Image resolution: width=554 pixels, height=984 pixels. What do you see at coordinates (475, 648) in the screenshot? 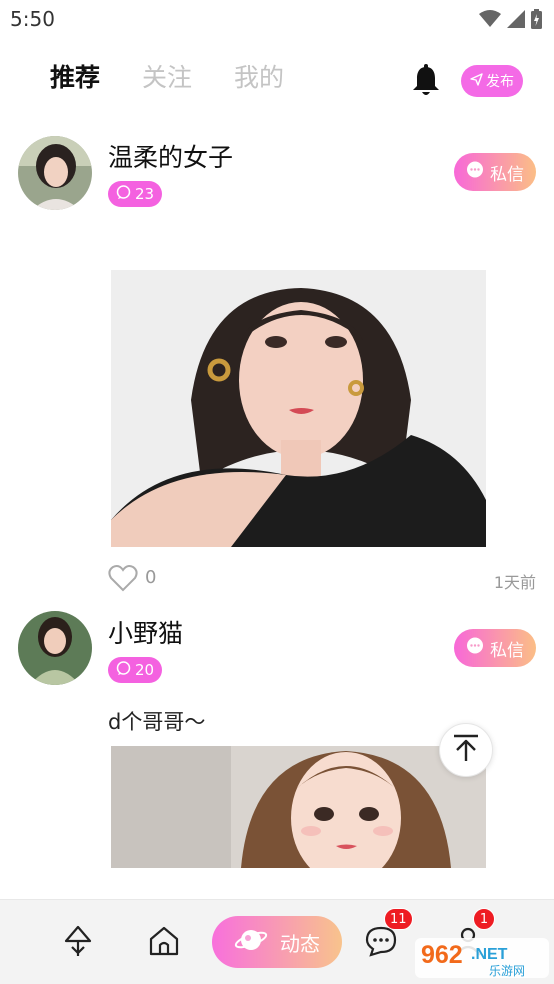
I see `message-icon` at bounding box center [475, 648].